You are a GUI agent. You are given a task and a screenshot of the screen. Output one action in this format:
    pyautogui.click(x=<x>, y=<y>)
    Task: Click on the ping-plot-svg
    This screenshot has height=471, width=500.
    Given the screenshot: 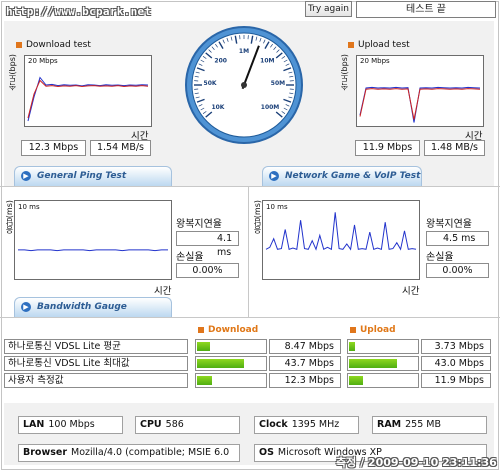 What is the action you would take?
    pyautogui.click(x=93, y=250)
    